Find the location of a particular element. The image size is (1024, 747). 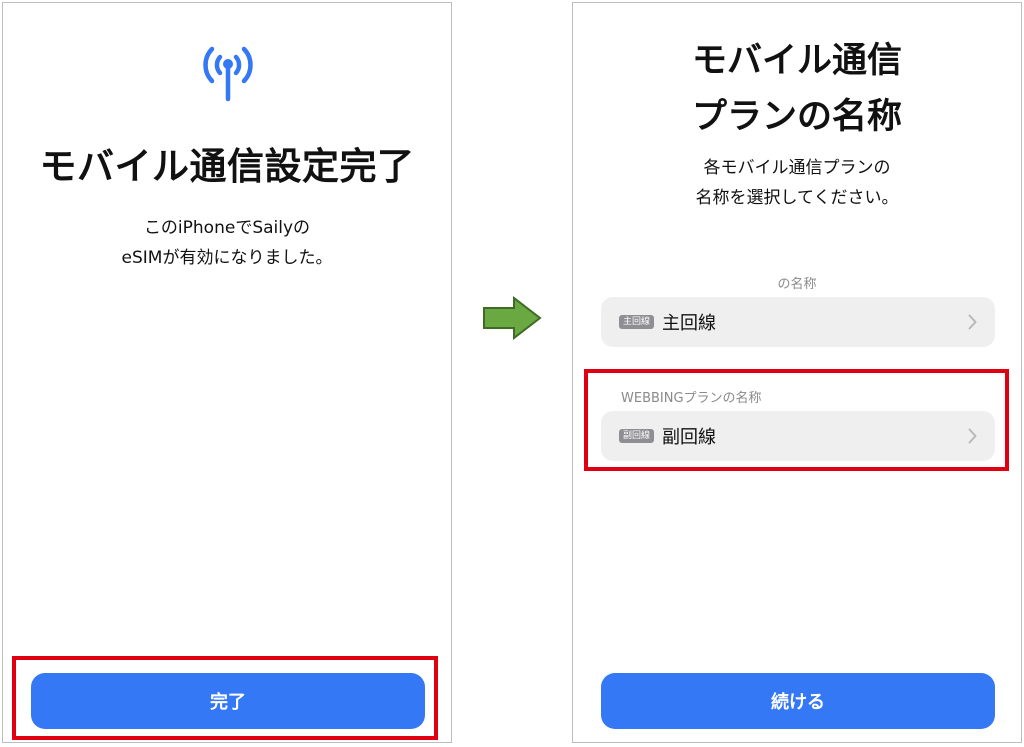

page-title-line-2: プランの名称 is located at coordinates (796, 117).